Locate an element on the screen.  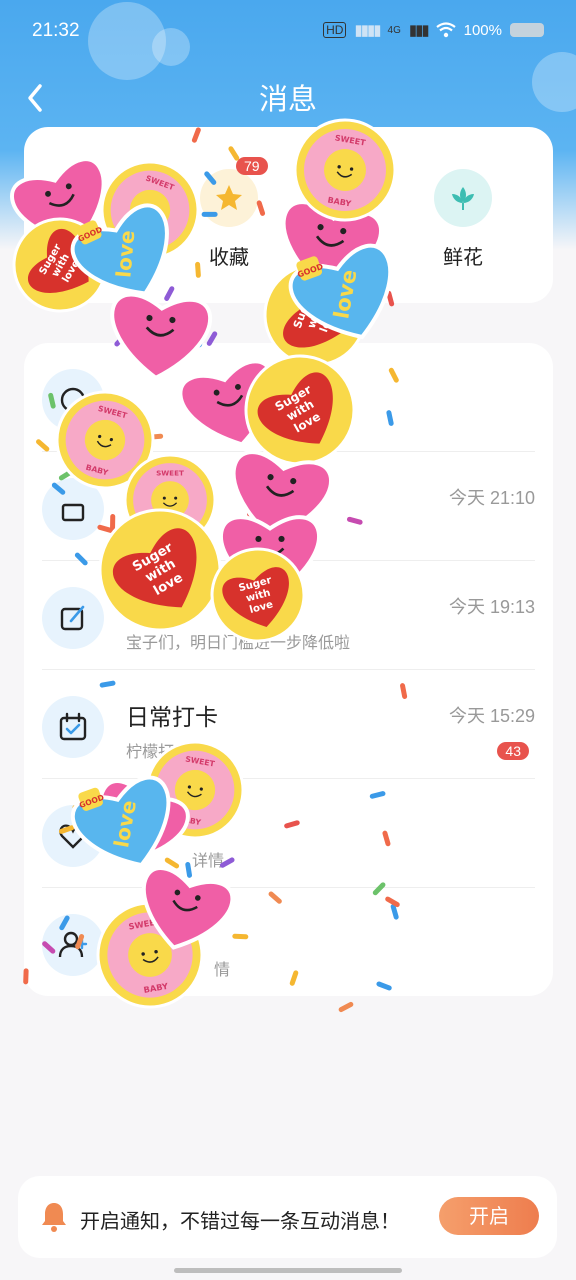
favorites-badge: 79 is located at coordinates (252, 166).